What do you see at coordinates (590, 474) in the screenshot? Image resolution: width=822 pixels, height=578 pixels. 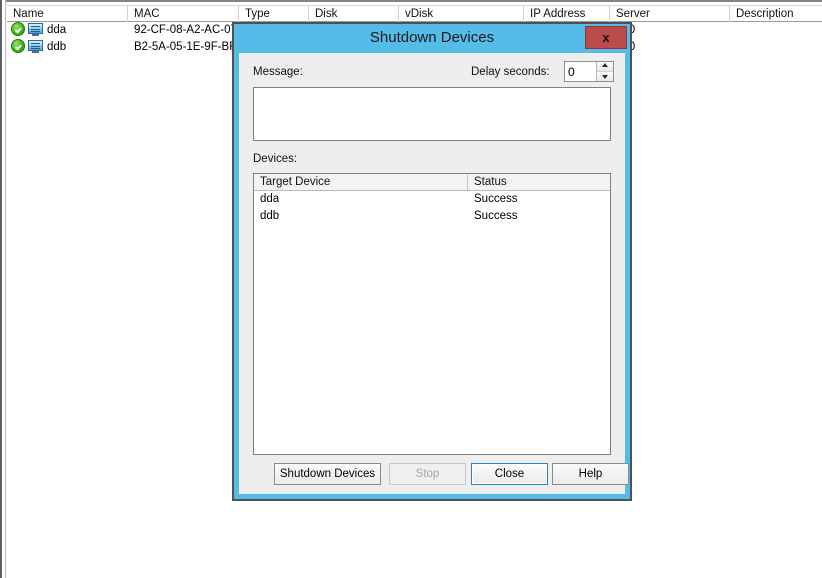 I see `help-button: Help` at bounding box center [590, 474].